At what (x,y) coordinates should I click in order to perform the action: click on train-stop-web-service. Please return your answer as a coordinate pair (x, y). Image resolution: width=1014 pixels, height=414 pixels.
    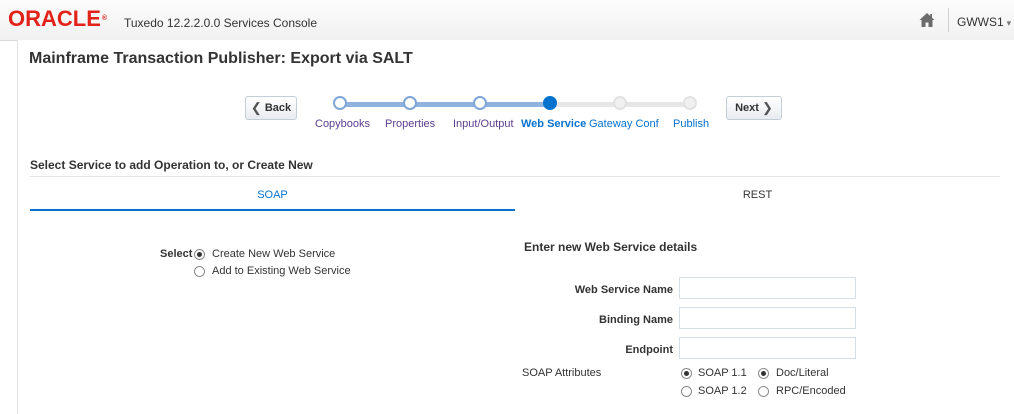
    Looking at the image, I should click on (550, 103).